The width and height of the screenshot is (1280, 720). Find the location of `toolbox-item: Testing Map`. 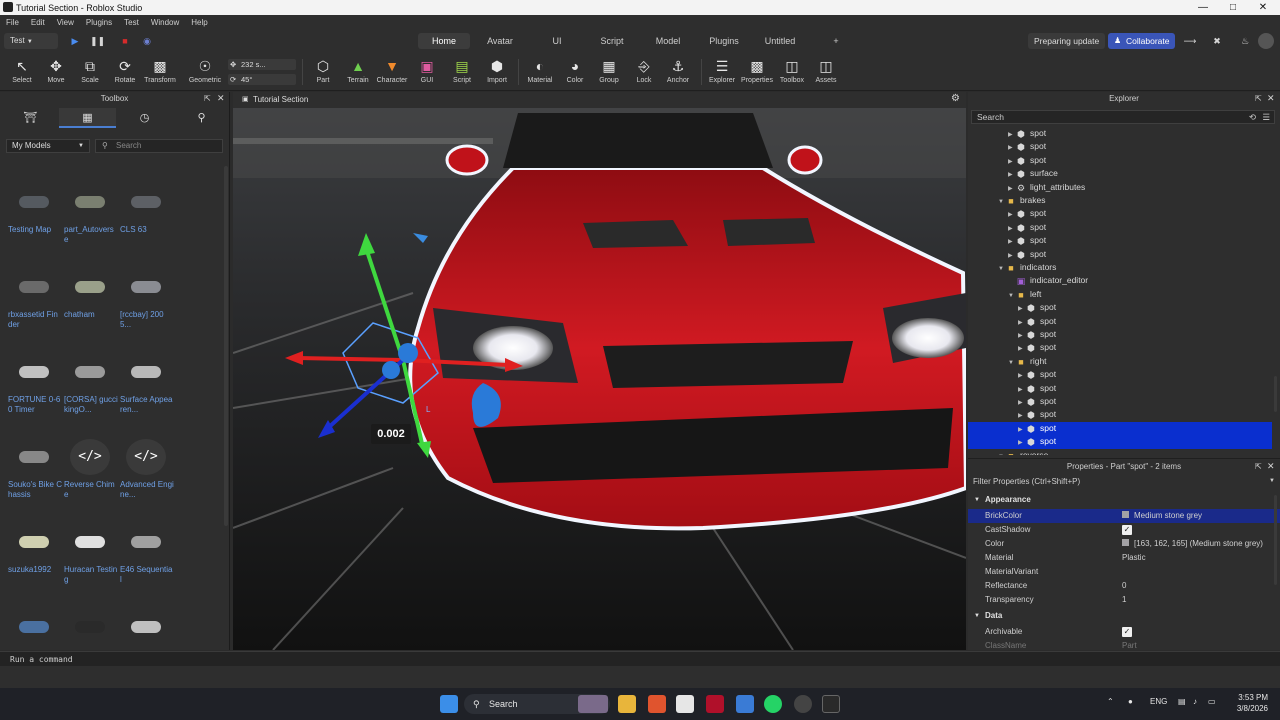

toolbox-item: Testing Map is located at coordinates (34, 224).